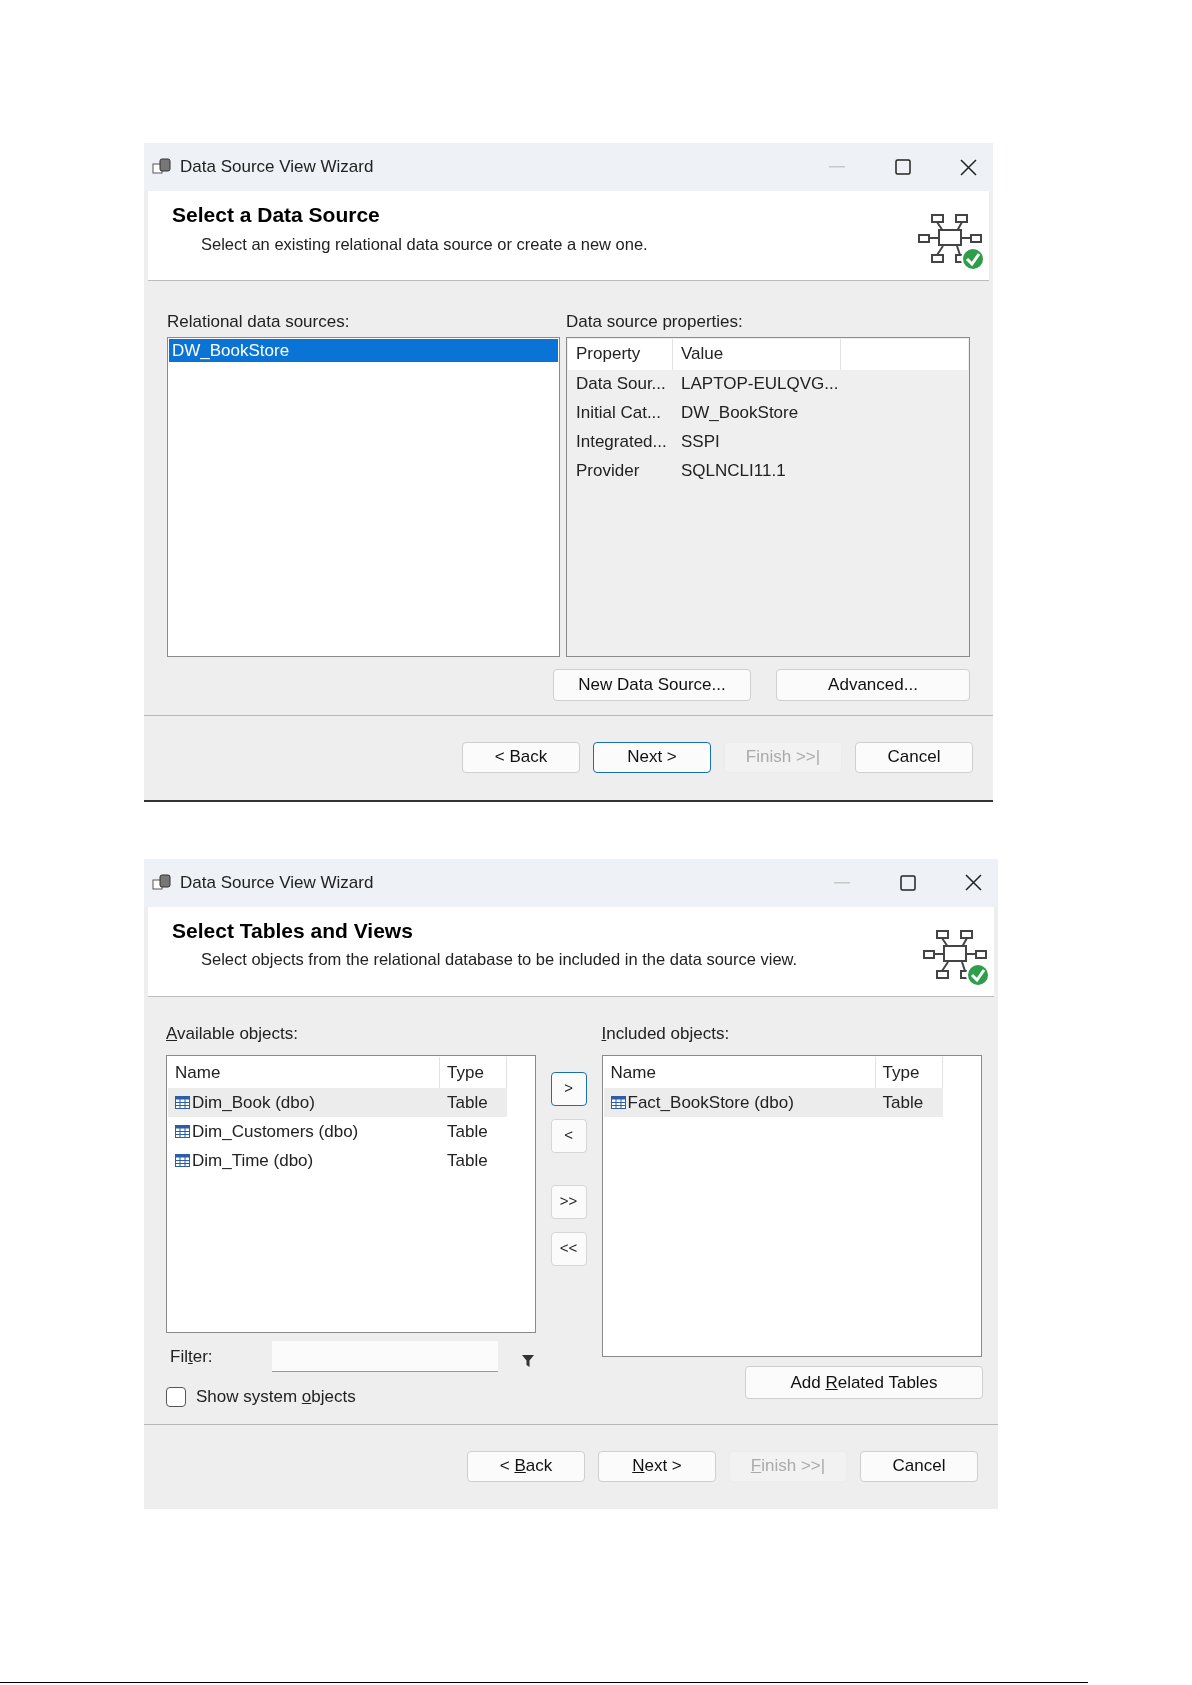 This screenshot has width=1192, height=1685. I want to click on table-cell-text: DW_BookStore, so click(740, 413).